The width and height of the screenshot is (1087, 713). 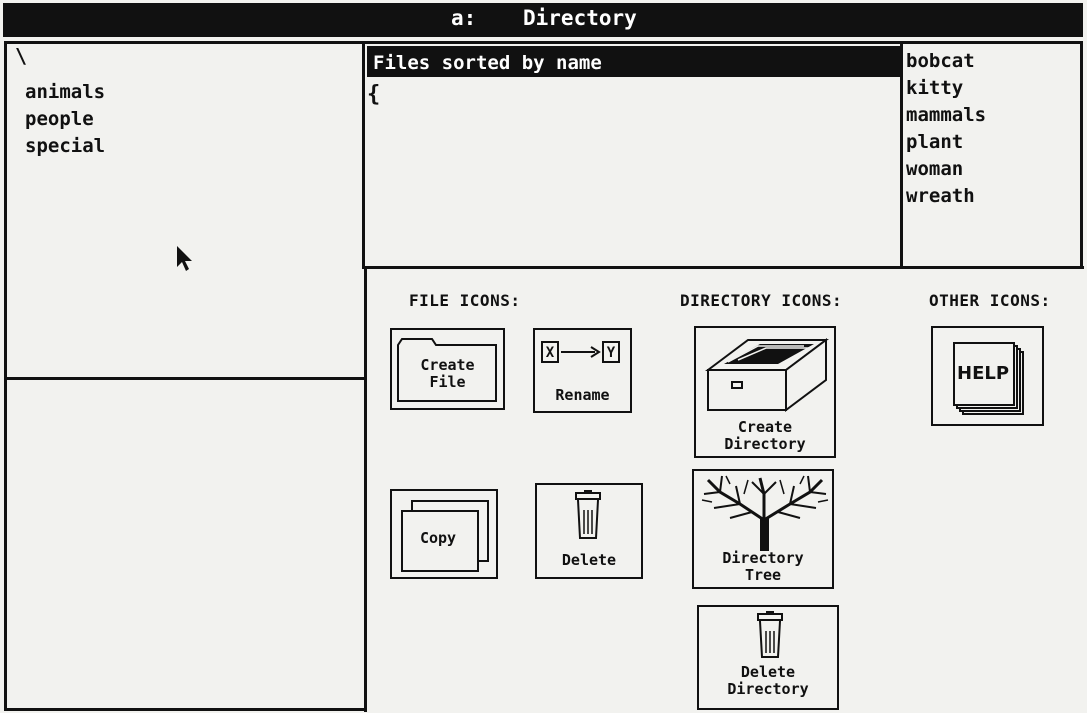 What do you see at coordinates (761, 300) in the screenshot?
I see `directory-icons-header: DIRECTORY ICONS:` at bounding box center [761, 300].